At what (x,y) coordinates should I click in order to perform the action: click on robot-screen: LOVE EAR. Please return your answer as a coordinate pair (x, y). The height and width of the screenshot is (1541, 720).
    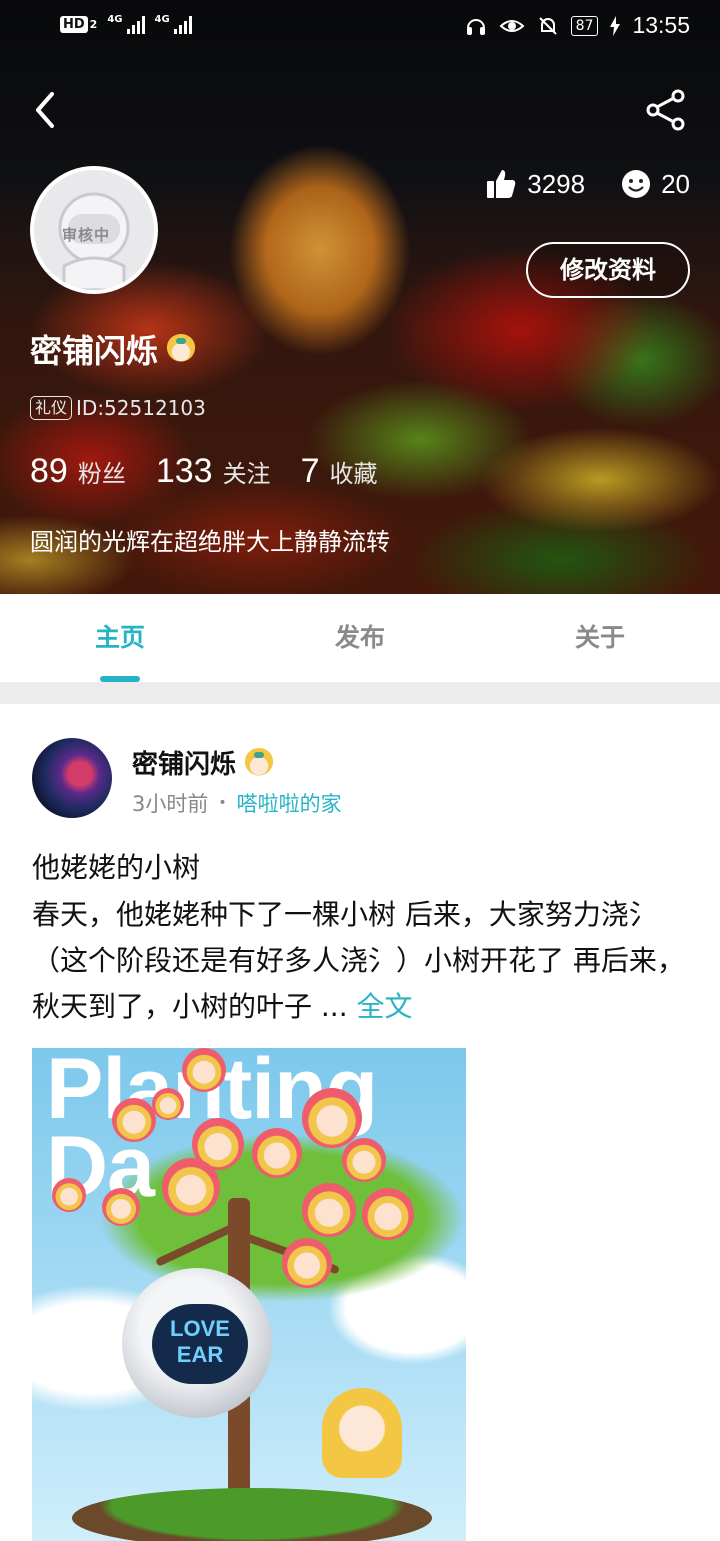
    Looking at the image, I should click on (200, 1344).